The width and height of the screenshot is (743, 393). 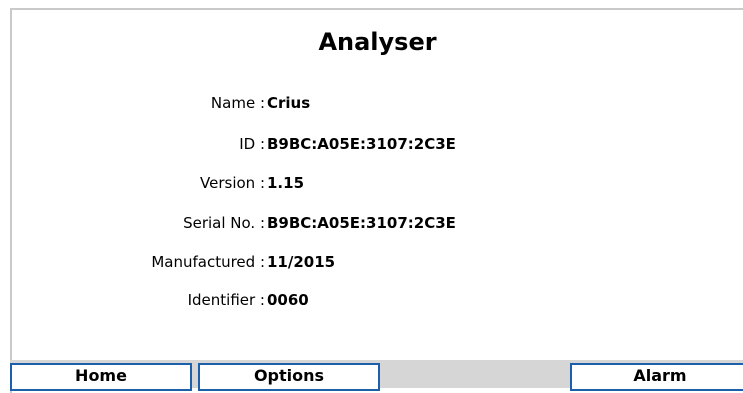 I want to click on field-row-identifier: Identifier : 0060, so click(x=367, y=301).